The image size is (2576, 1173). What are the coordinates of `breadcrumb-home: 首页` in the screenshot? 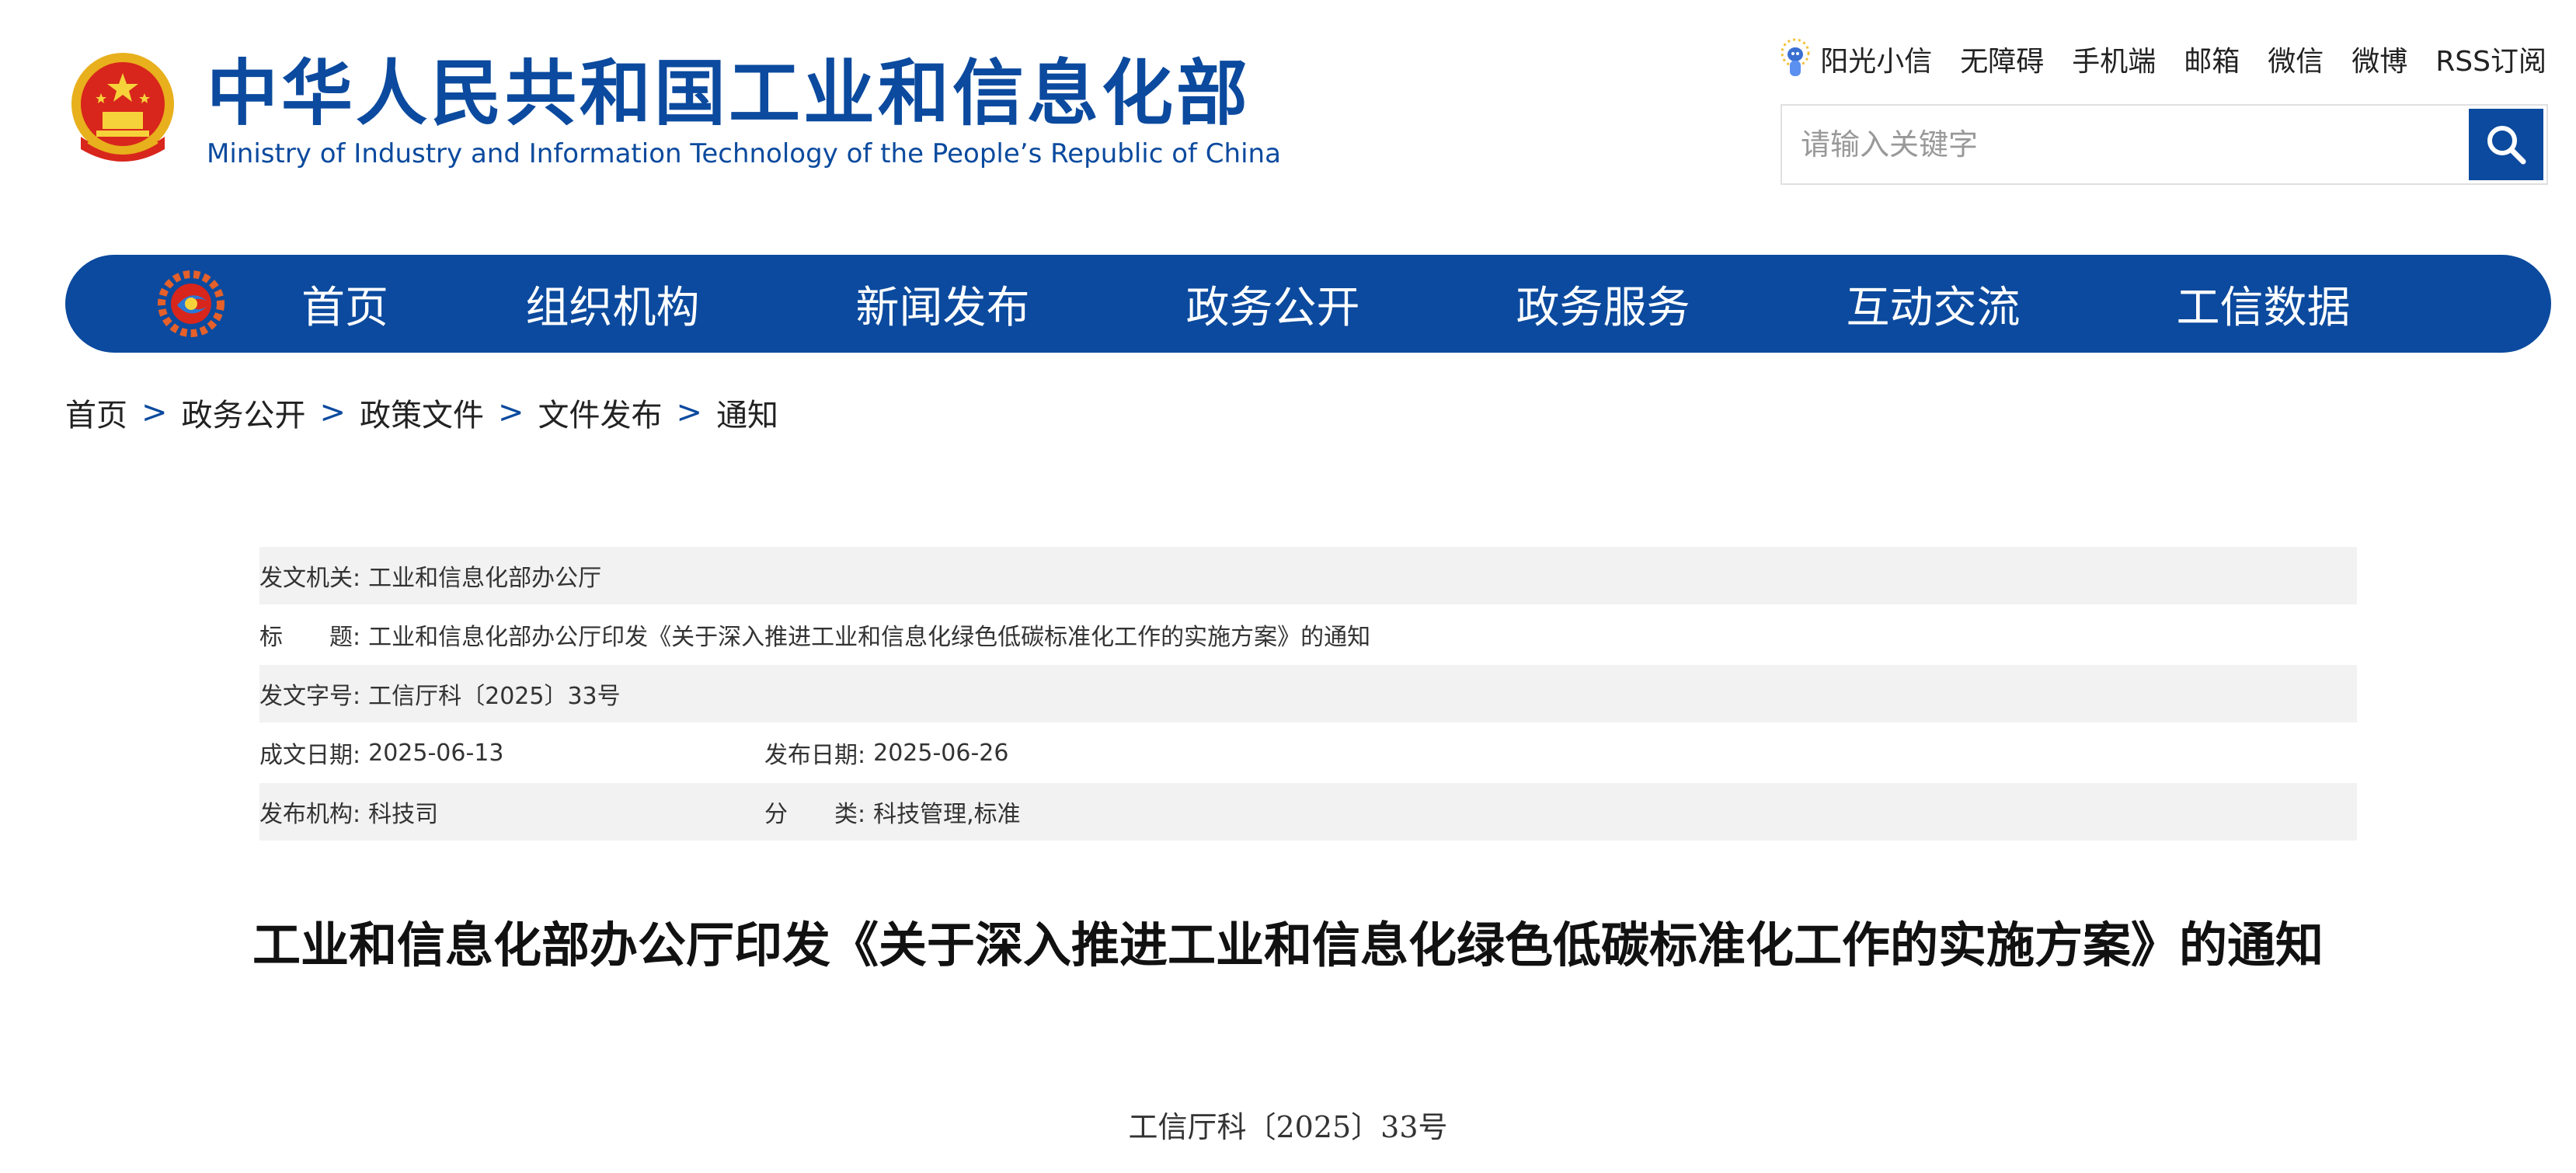 It's located at (96, 412).